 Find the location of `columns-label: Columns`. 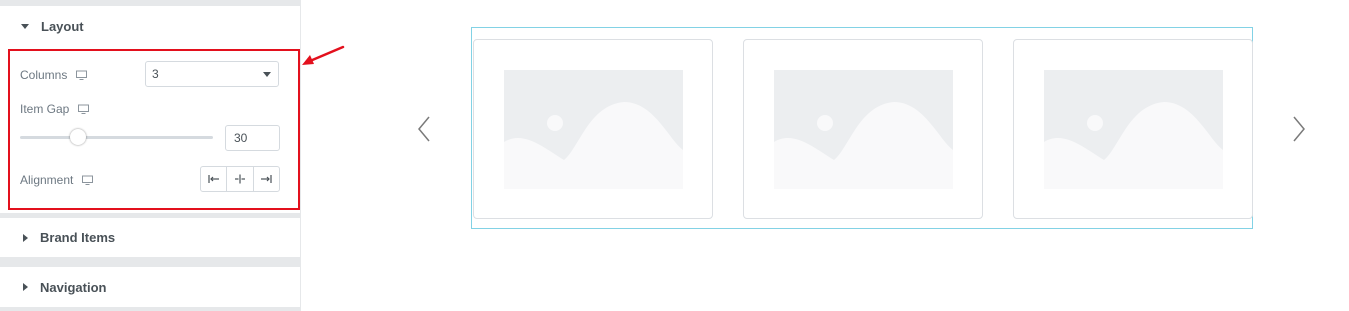

columns-label: Columns is located at coordinates (44, 75).